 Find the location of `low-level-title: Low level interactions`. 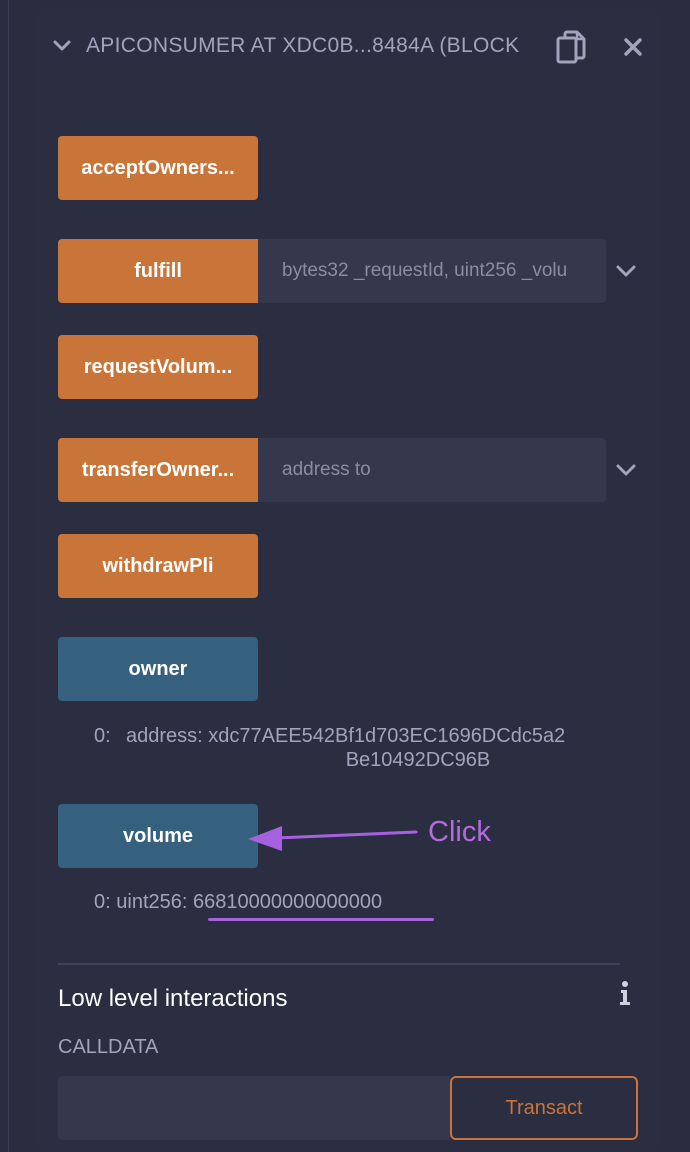

low-level-title: Low level interactions is located at coordinates (173, 998).